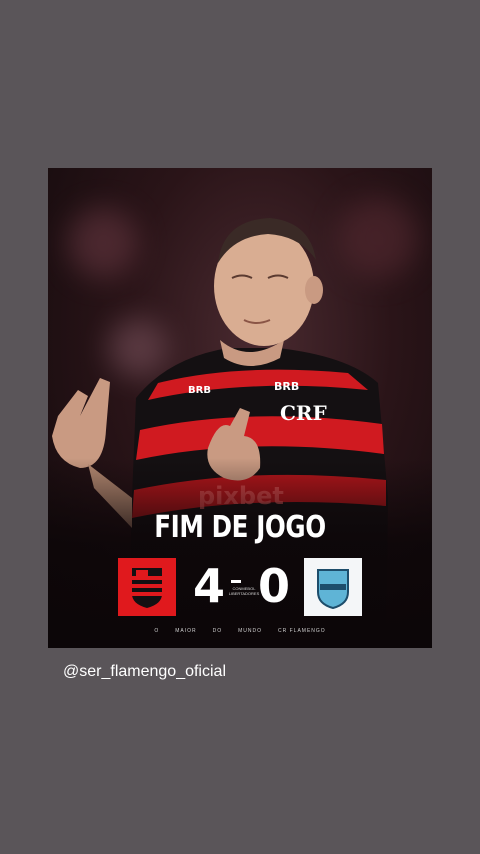 The image size is (480, 854). I want to click on svg-text: CRF, so click(303, 413).